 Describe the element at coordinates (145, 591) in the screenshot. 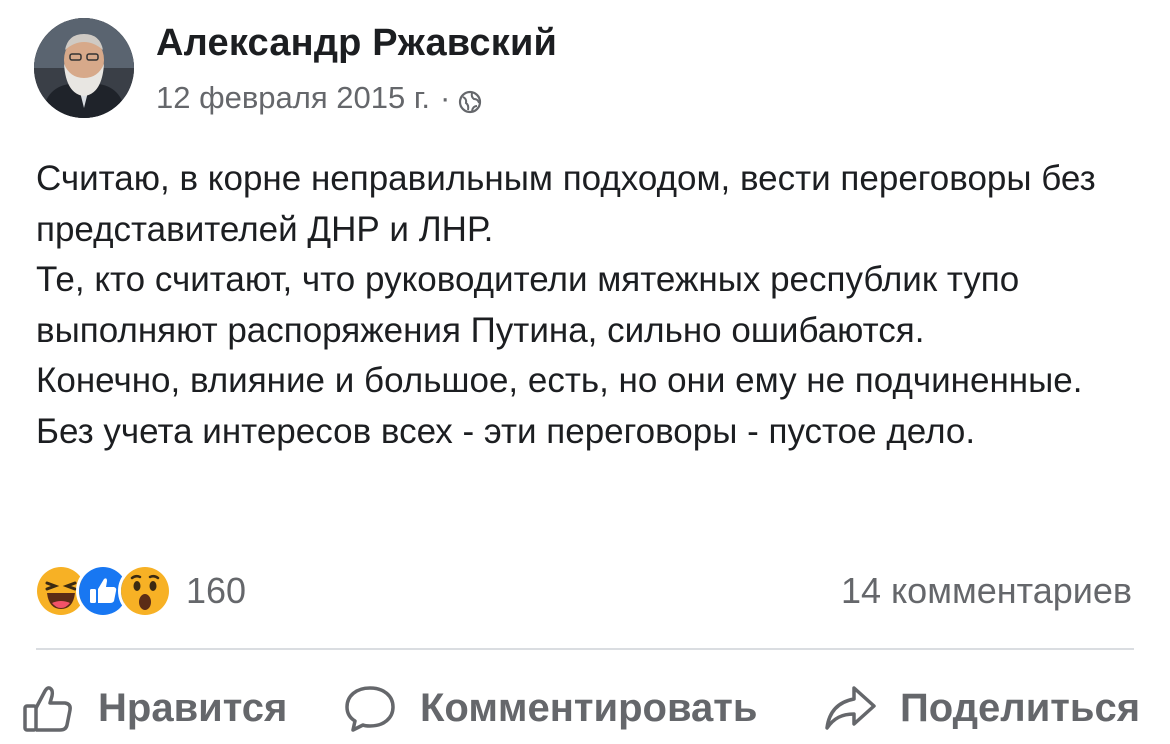

I see `wow-reaction-icon` at that location.